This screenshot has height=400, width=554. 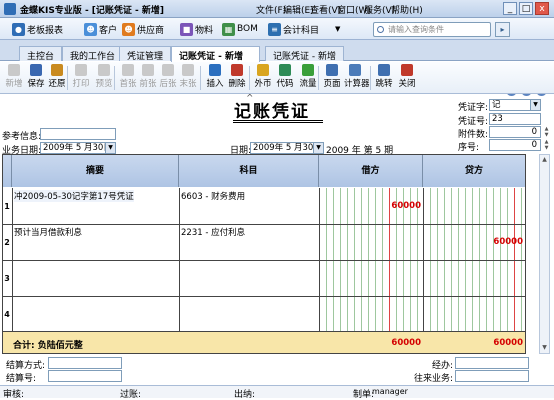 What do you see at coordinates (492, 376) in the screenshot?
I see `contact-business-field` at bounding box center [492, 376].